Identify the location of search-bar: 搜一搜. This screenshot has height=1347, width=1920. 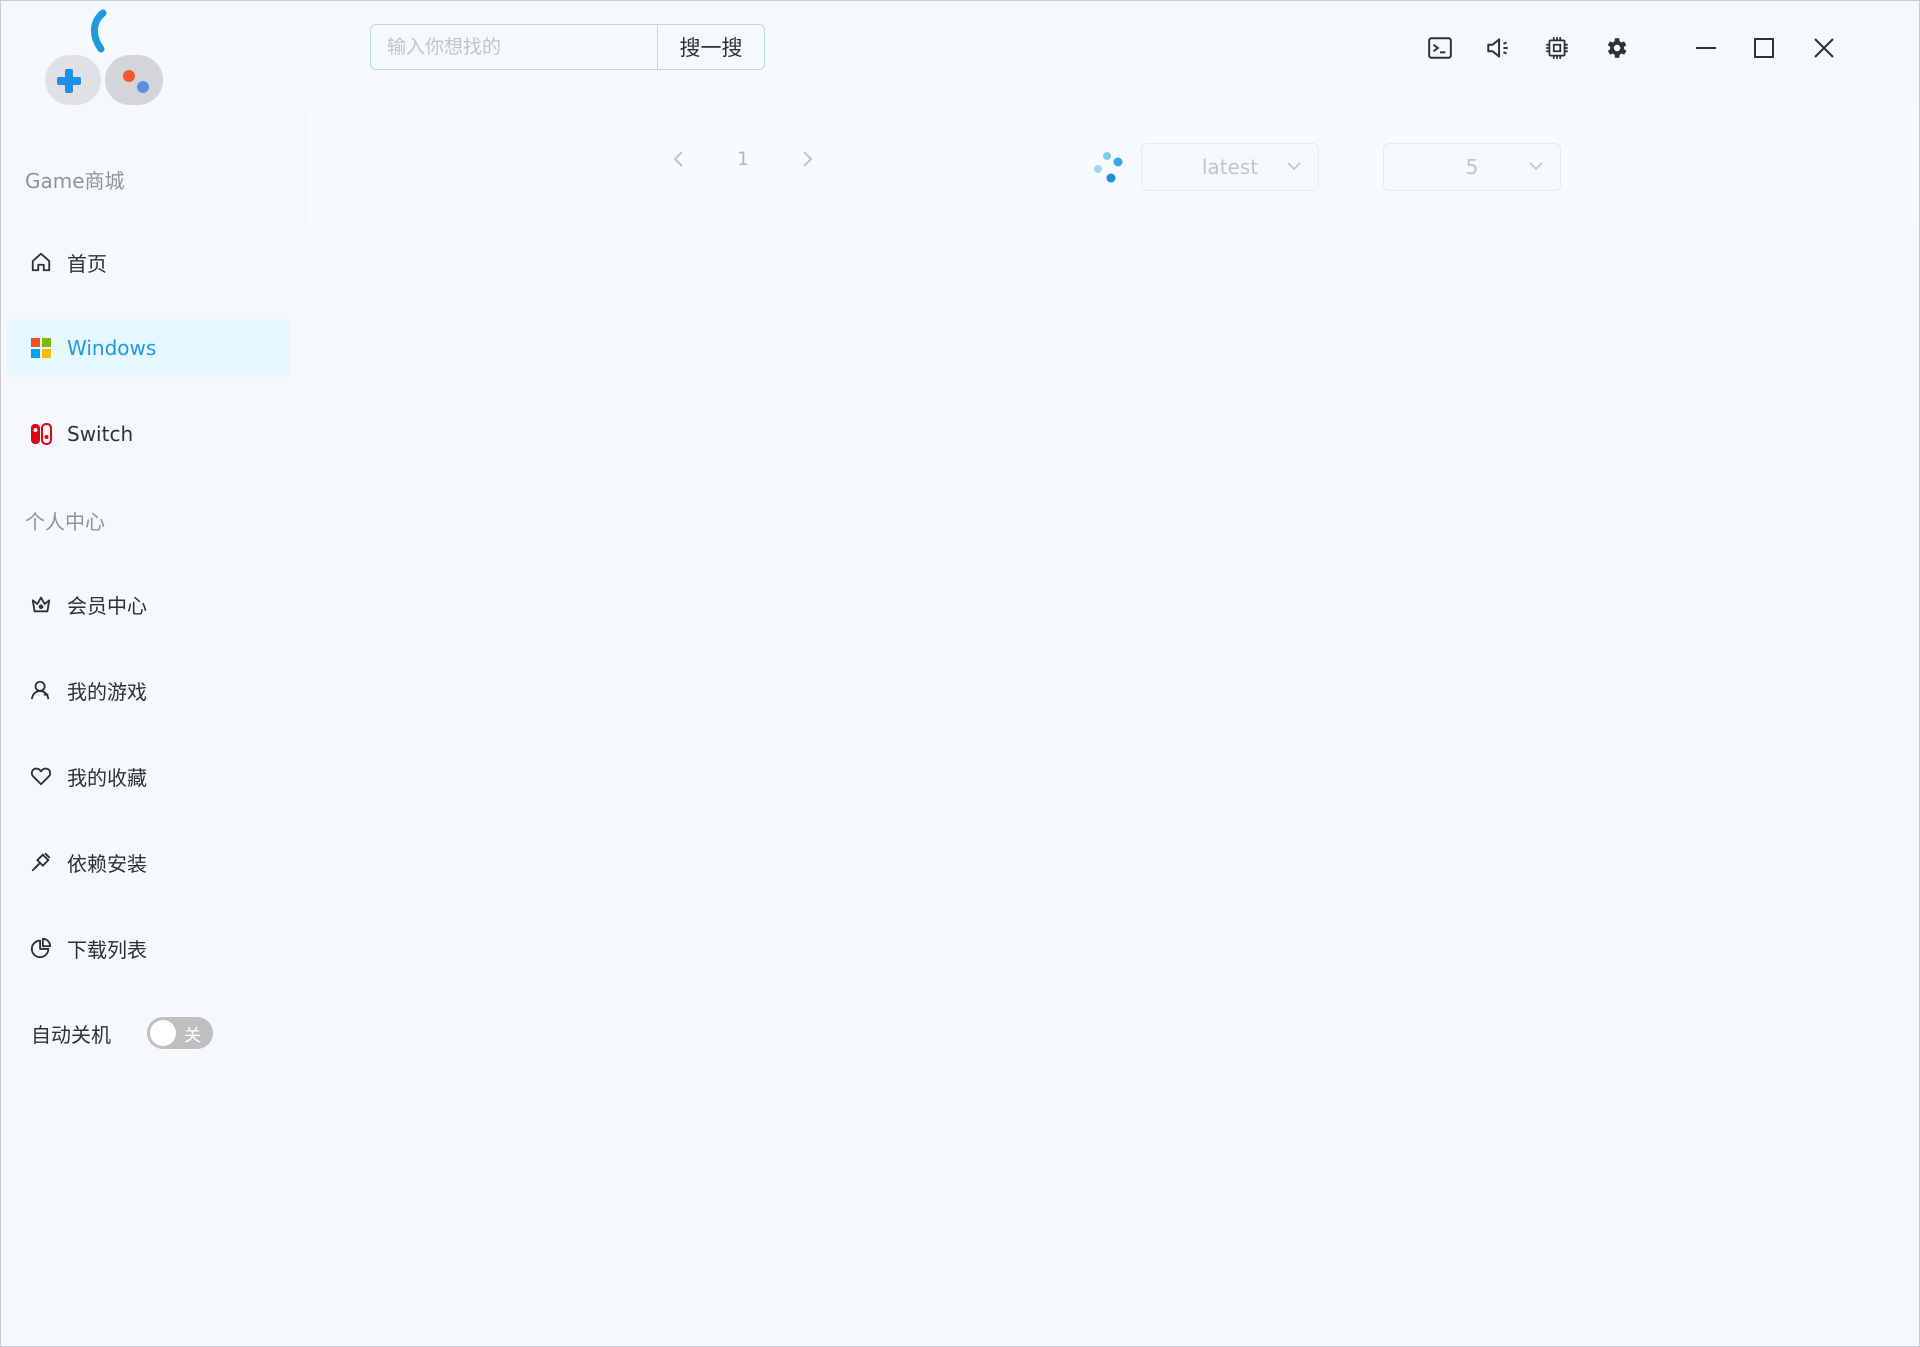
(567, 47).